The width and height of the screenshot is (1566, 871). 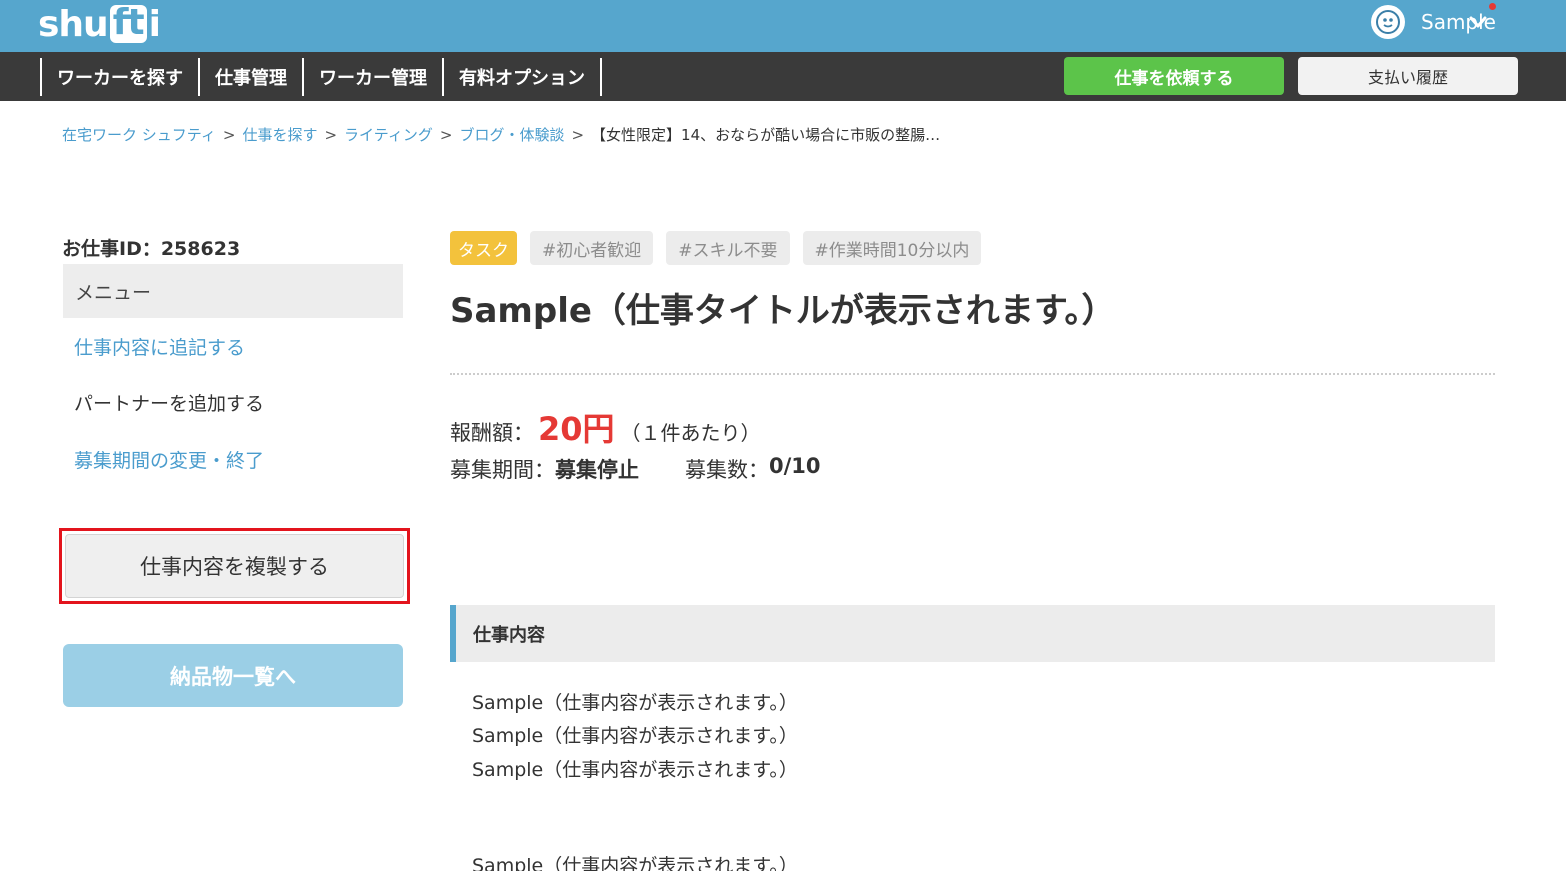 What do you see at coordinates (592, 248) in the screenshot?
I see `tag-beginner-welcome: #初心者歓迎` at bounding box center [592, 248].